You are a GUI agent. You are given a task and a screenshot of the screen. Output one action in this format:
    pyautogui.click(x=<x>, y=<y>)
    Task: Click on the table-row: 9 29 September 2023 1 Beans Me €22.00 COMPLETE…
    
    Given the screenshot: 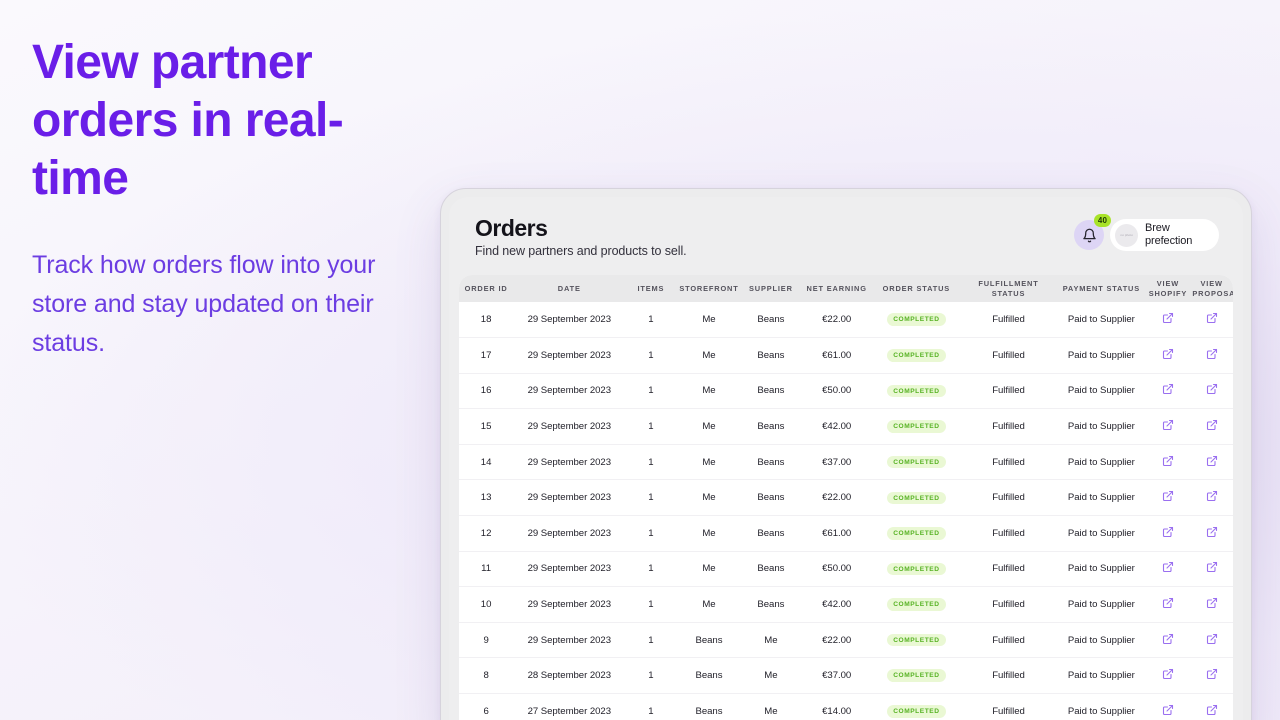 What is the action you would take?
    pyautogui.click(x=846, y=640)
    